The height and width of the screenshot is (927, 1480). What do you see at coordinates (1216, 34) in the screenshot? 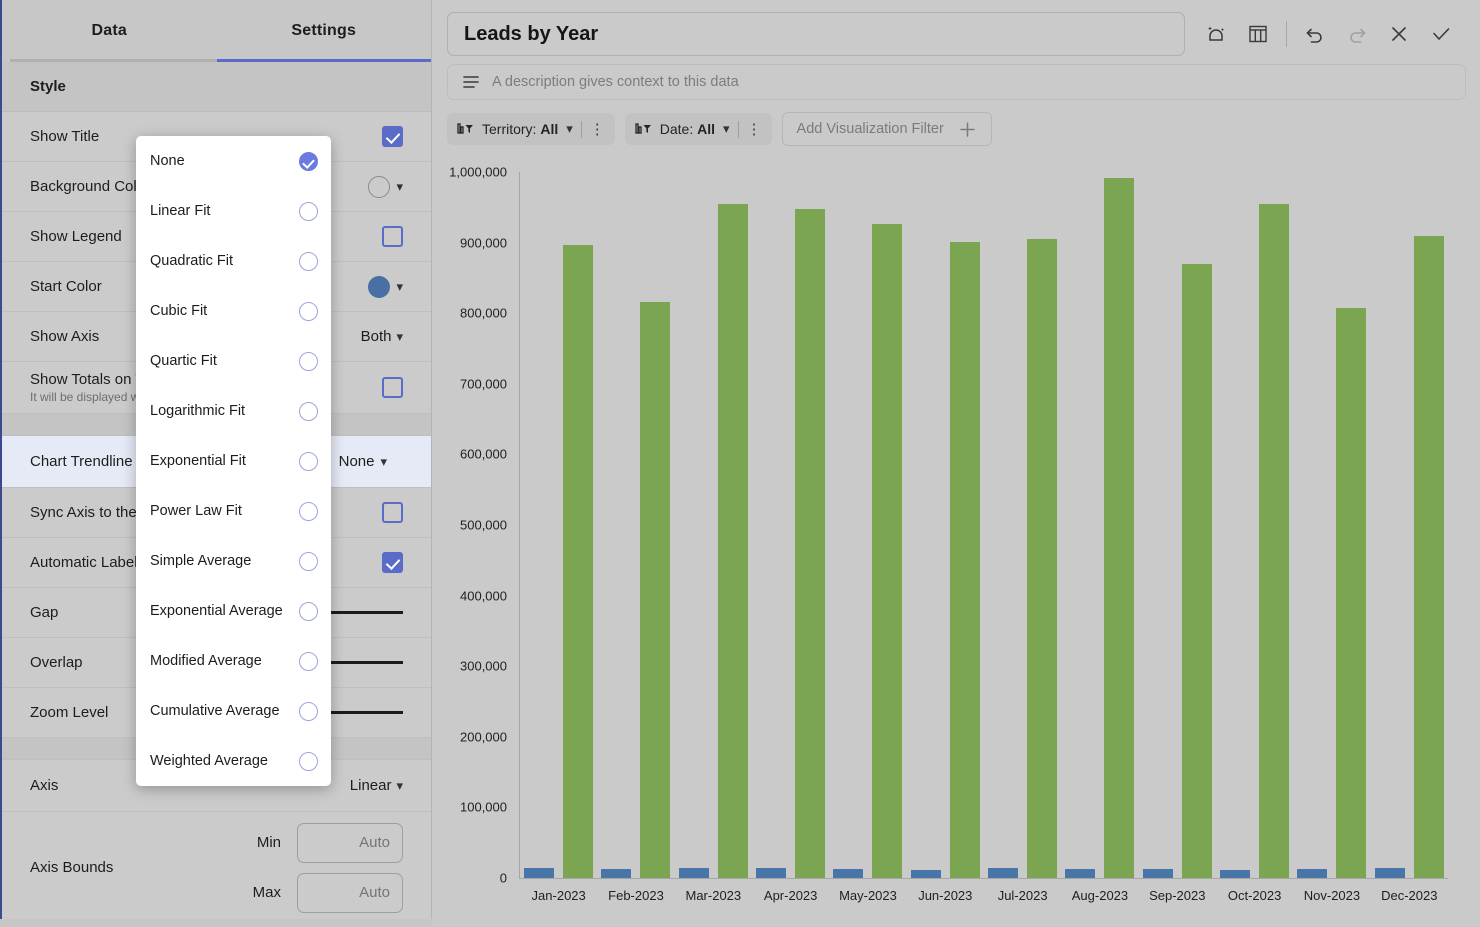
I see `ai-magic-icon` at bounding box center [1216, 34].